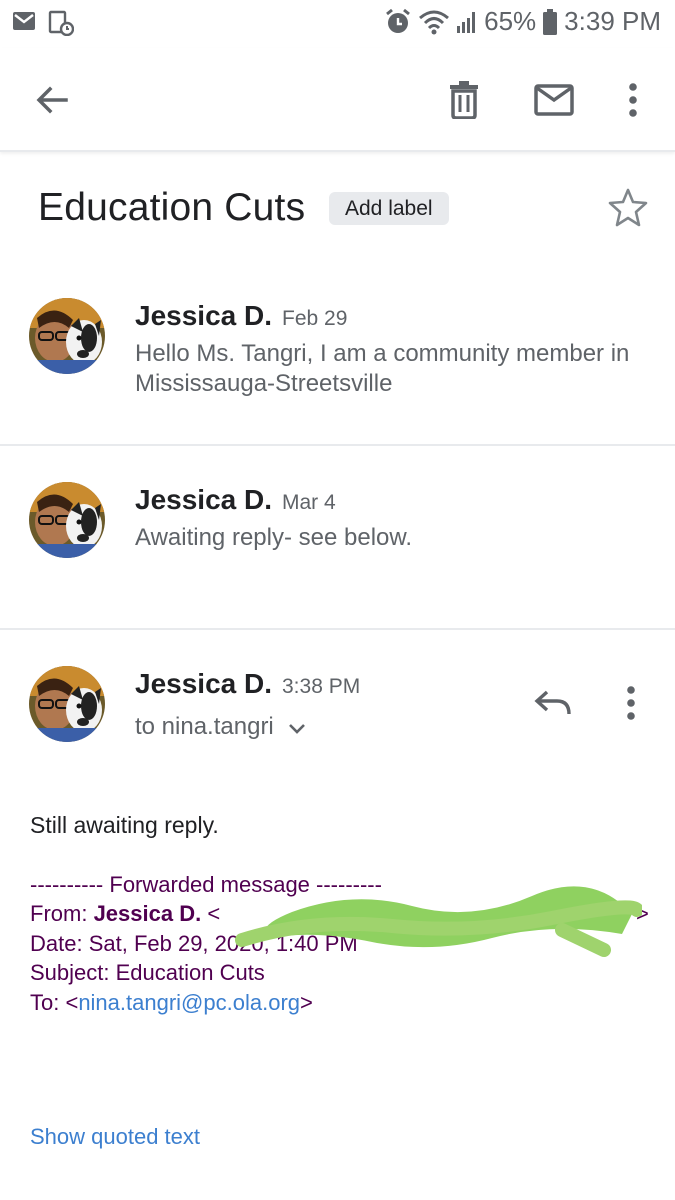  What do you see at coordinates (189, 1002) in the screenshot?
I see `to-email-link: nina.tangri@pc.ola.org` at bounding box center [189, 1002].